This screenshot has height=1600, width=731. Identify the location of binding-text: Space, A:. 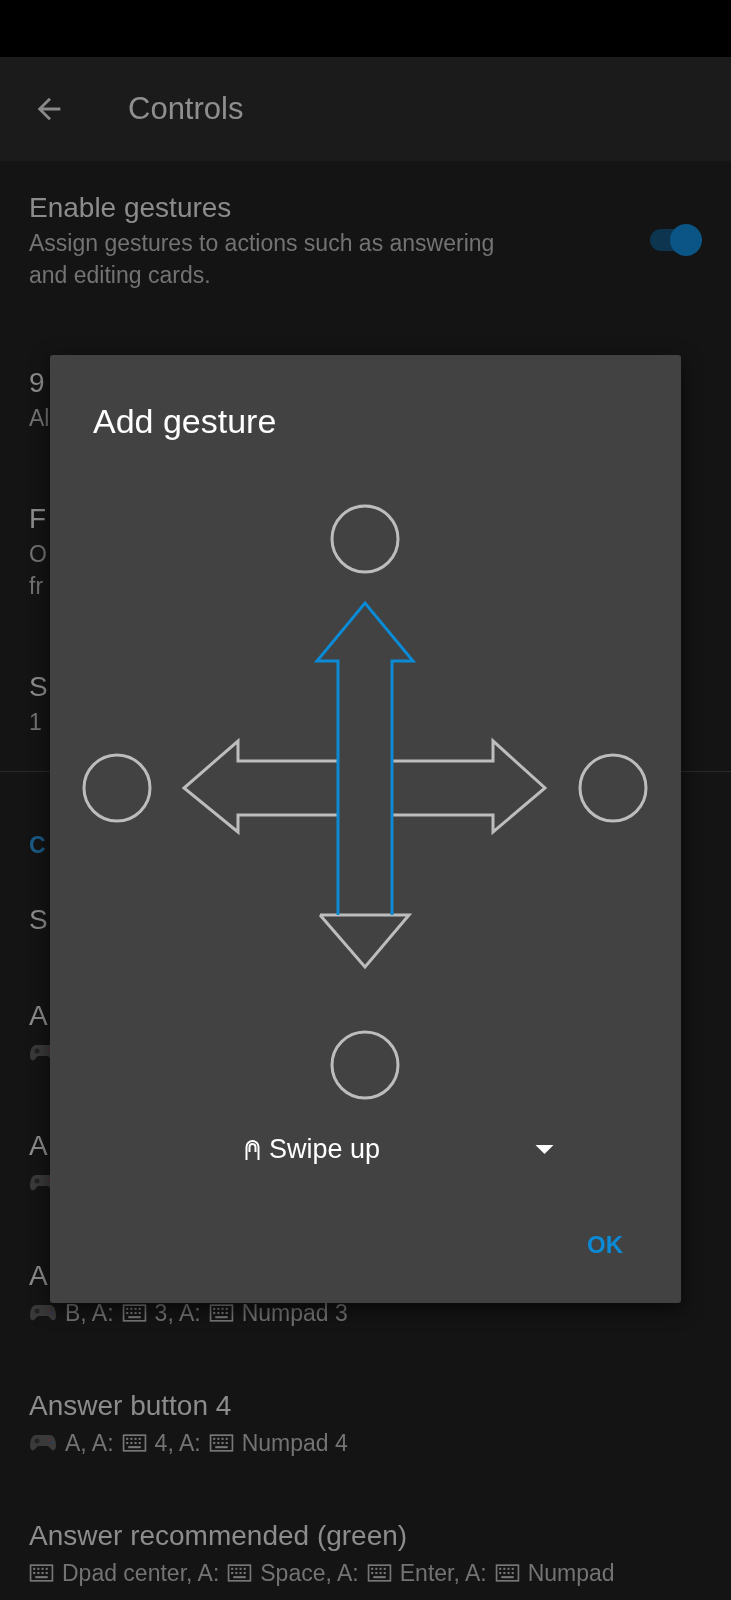
(309, 1573).